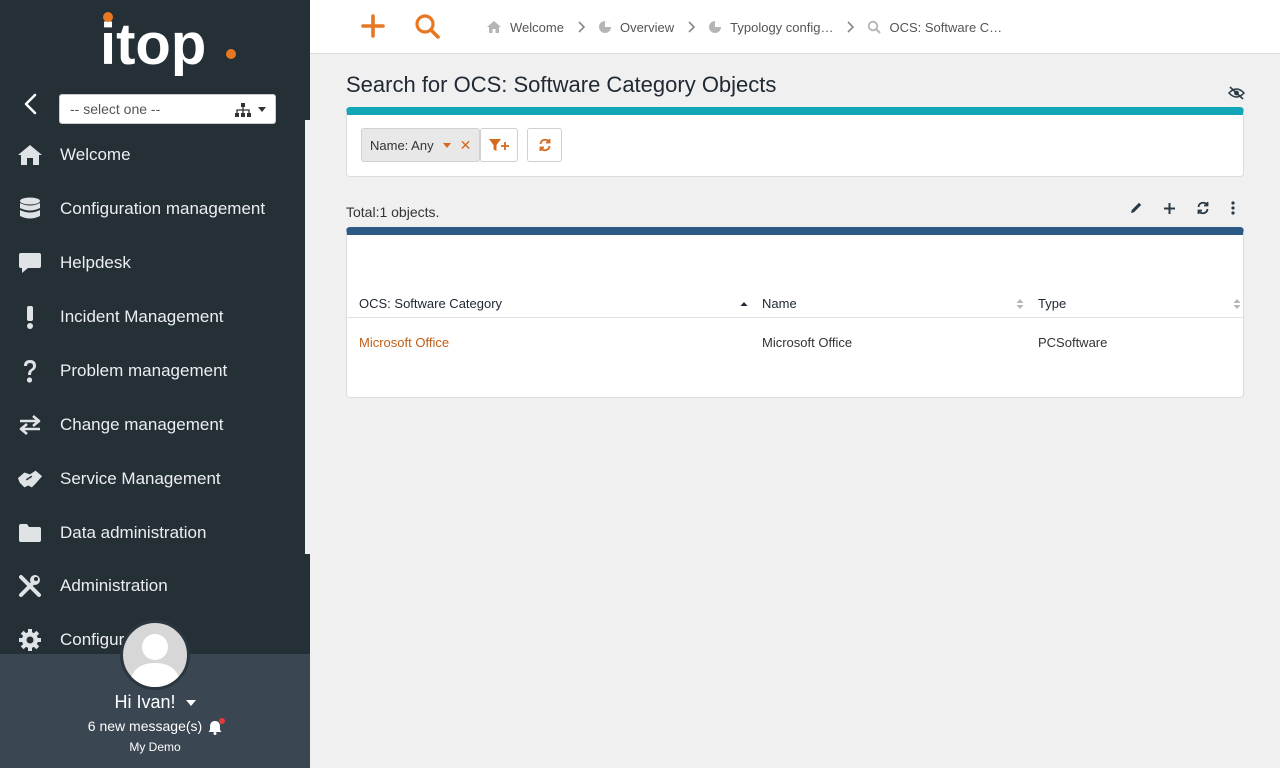 Image resolution: width=1280 pixels, height=768 pixels. I want to click on avatar, so click(155, 655).